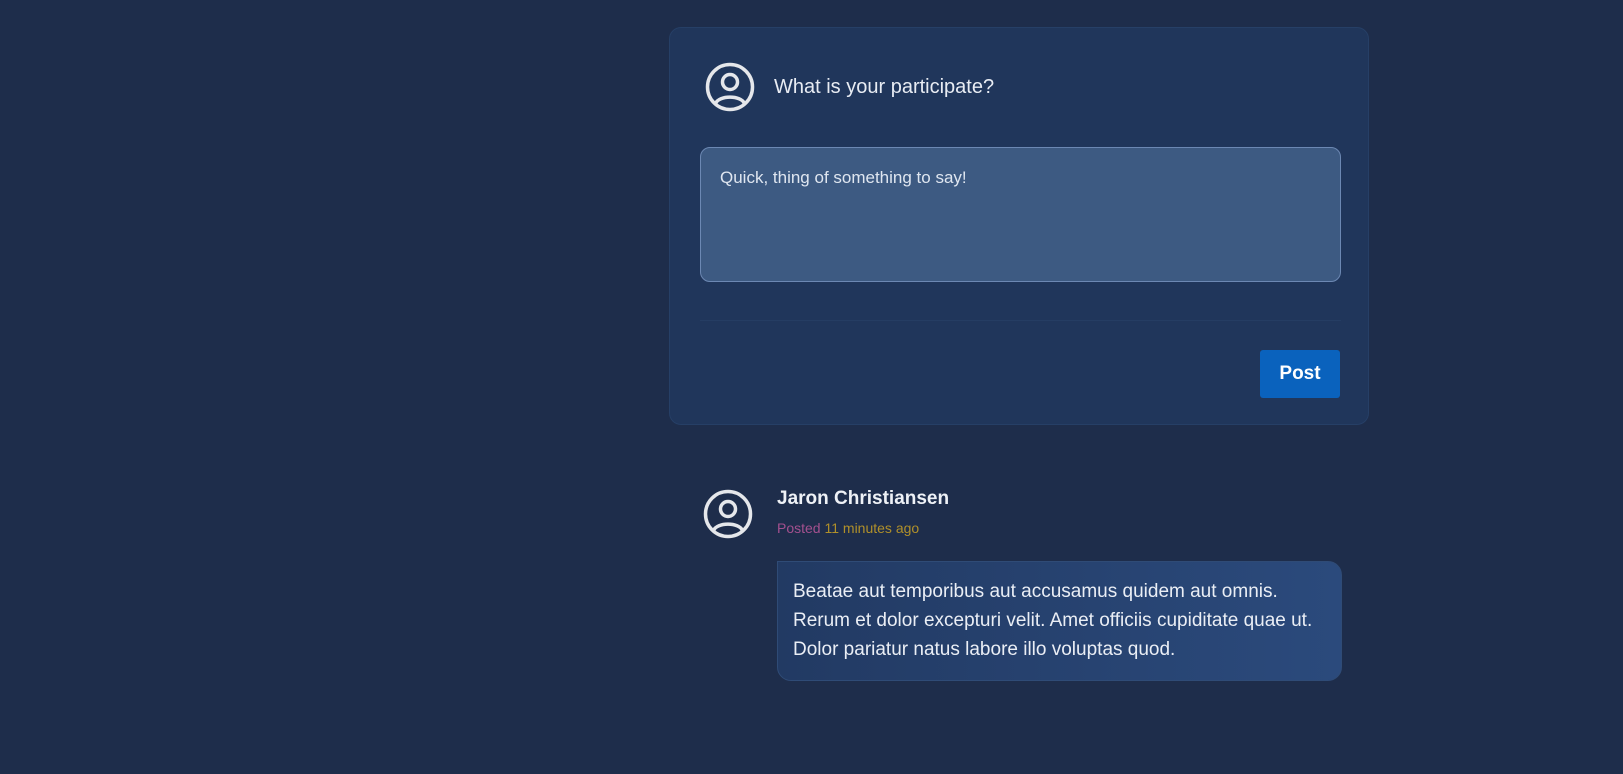 The height and width of the screenshot is (774, 1623). I want to click on composer-header: What is your participate?, so click(849, 87).